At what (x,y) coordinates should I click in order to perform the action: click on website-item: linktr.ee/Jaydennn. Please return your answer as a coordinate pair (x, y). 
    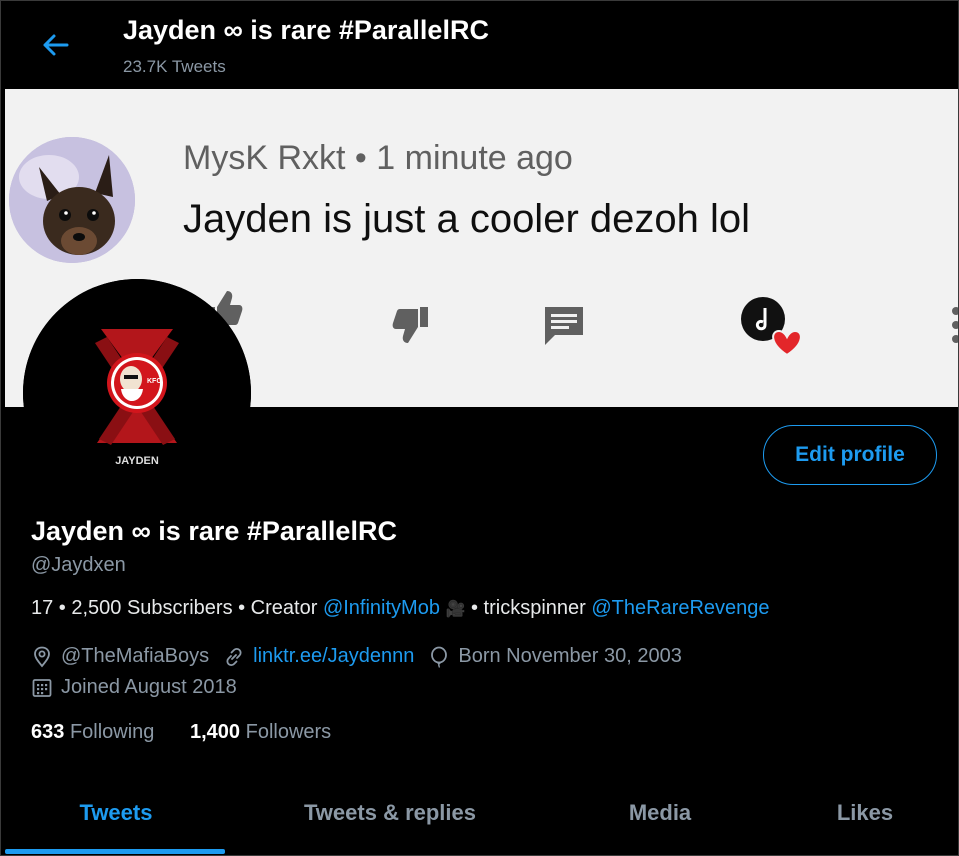
    Looking at the image, I should click on (318, 656).